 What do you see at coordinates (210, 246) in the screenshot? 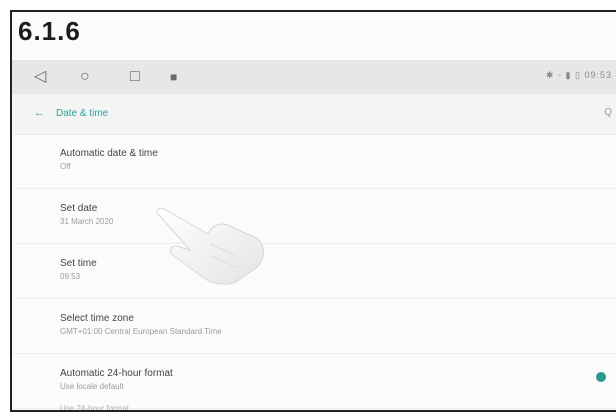
I see `pointing-hand-icon` at bounding box center [210, 246].